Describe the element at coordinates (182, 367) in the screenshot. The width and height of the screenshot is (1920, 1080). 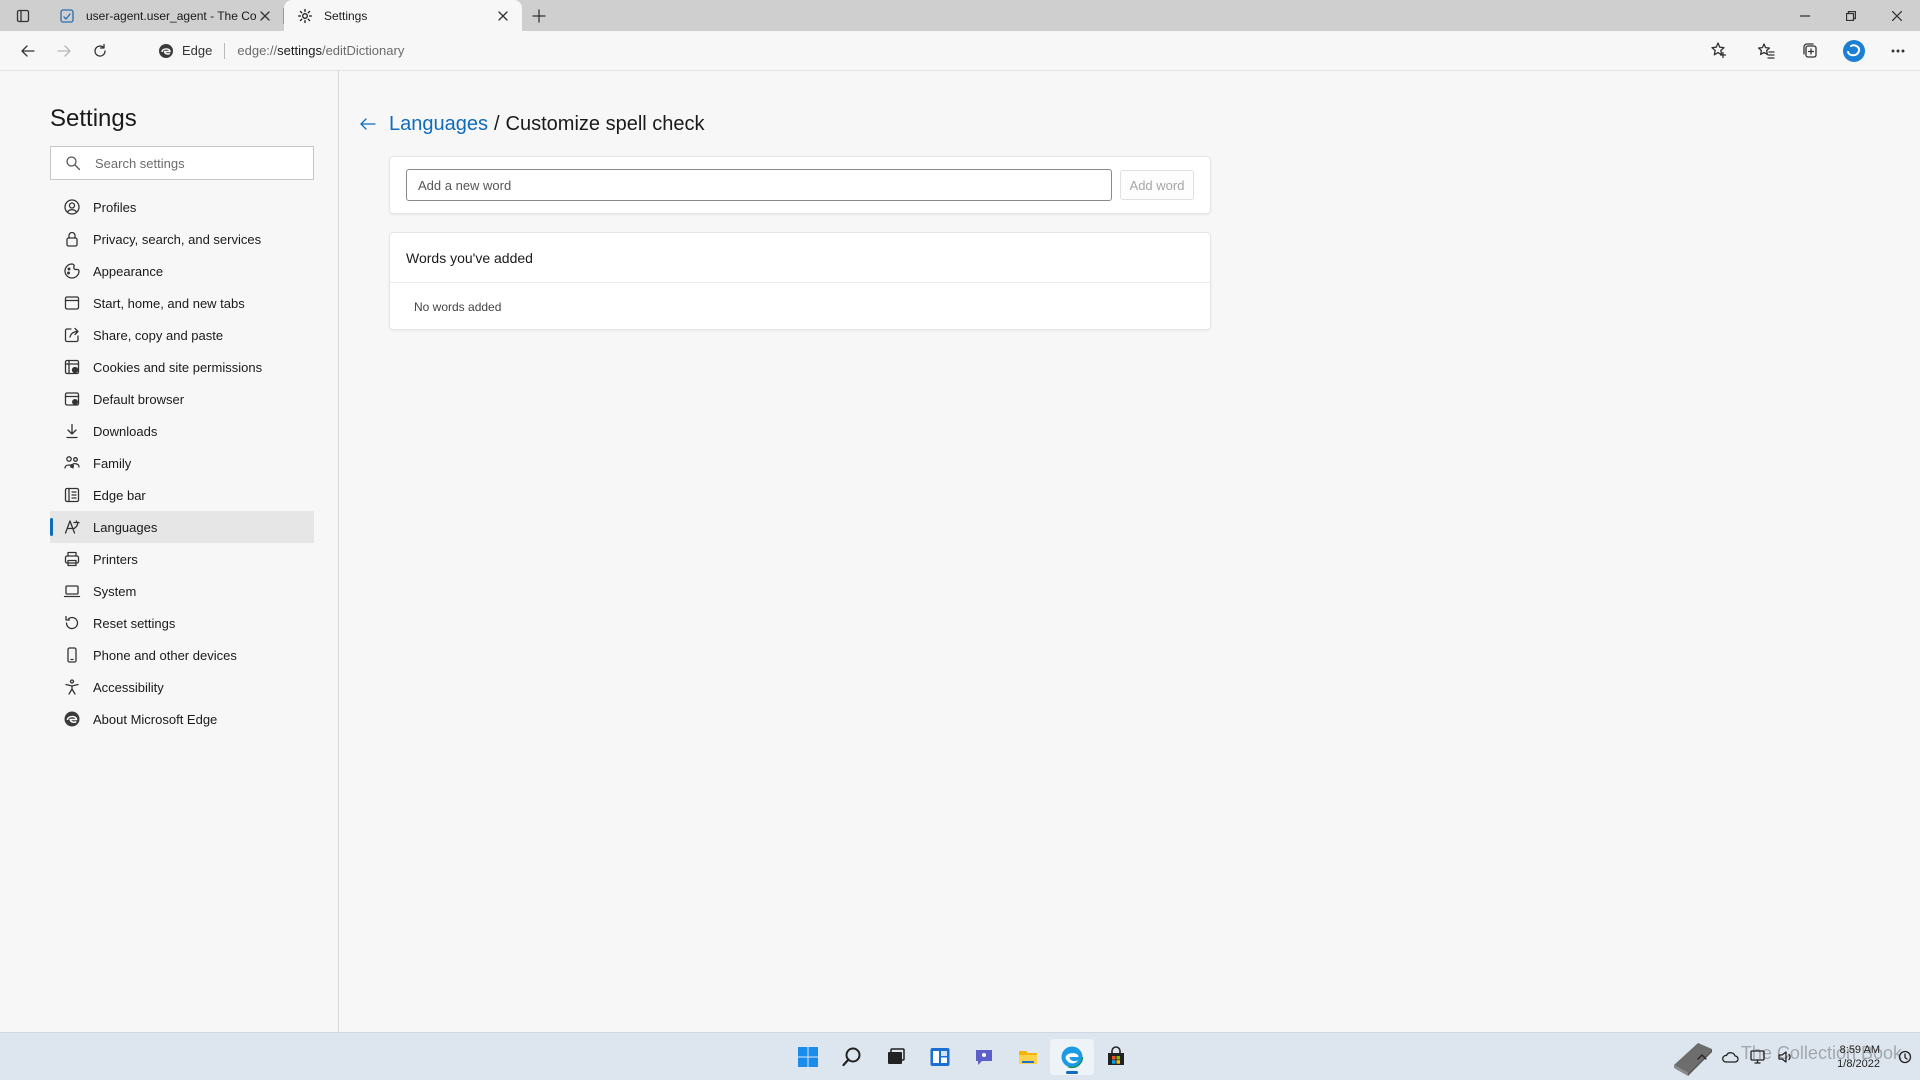
I see `sidebar-item-cookies: Cookies and site permissions` at that location.